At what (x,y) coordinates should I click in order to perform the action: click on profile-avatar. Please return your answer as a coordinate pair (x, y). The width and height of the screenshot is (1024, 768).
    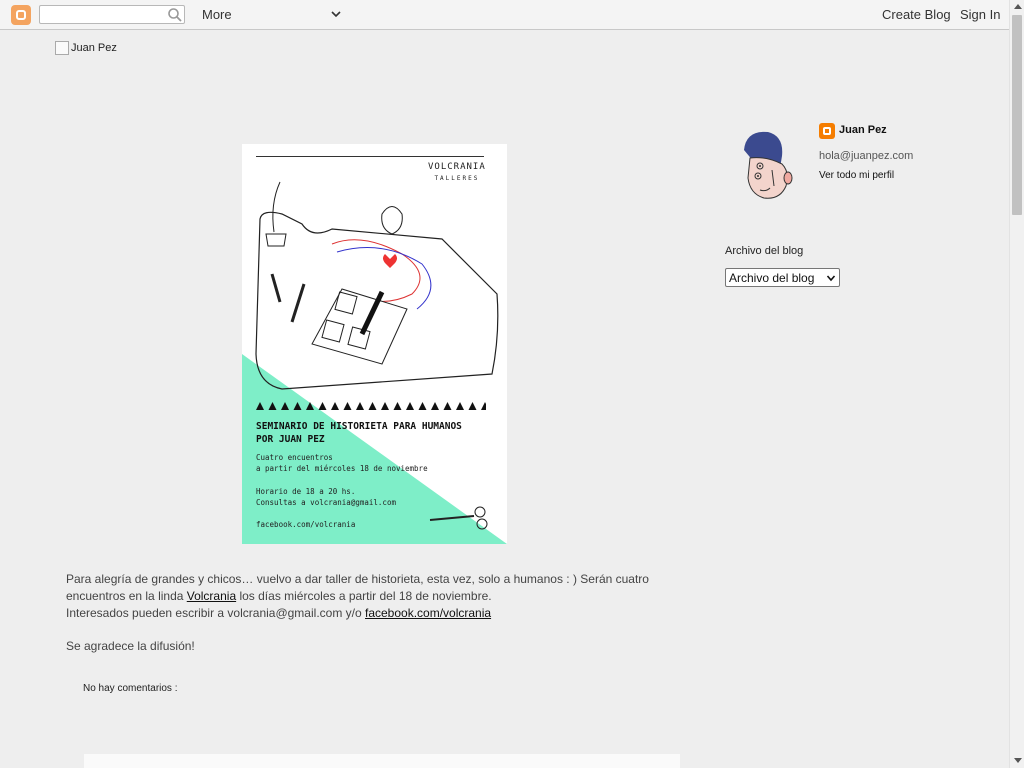
    Looking at the image, I should click on (766, 166).